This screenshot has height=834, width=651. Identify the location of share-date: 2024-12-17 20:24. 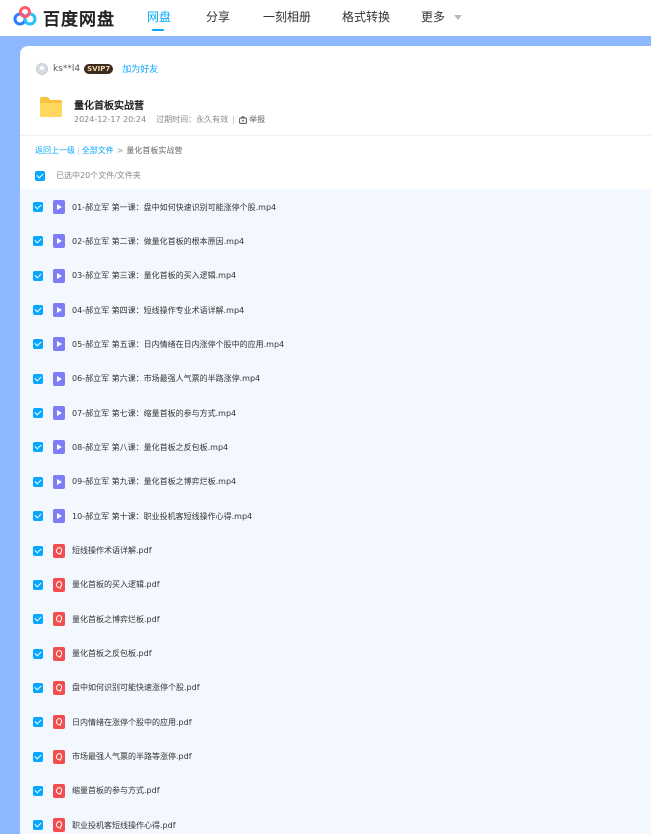
(110, 119).